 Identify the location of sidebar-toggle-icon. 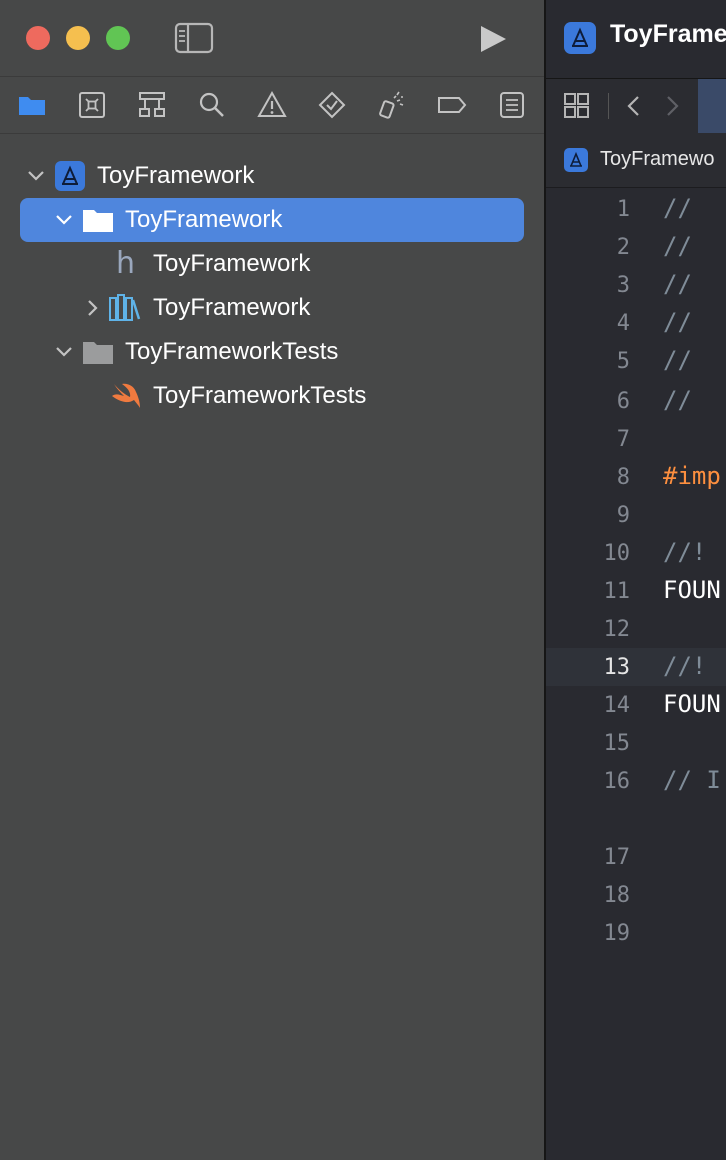
(194, 38).